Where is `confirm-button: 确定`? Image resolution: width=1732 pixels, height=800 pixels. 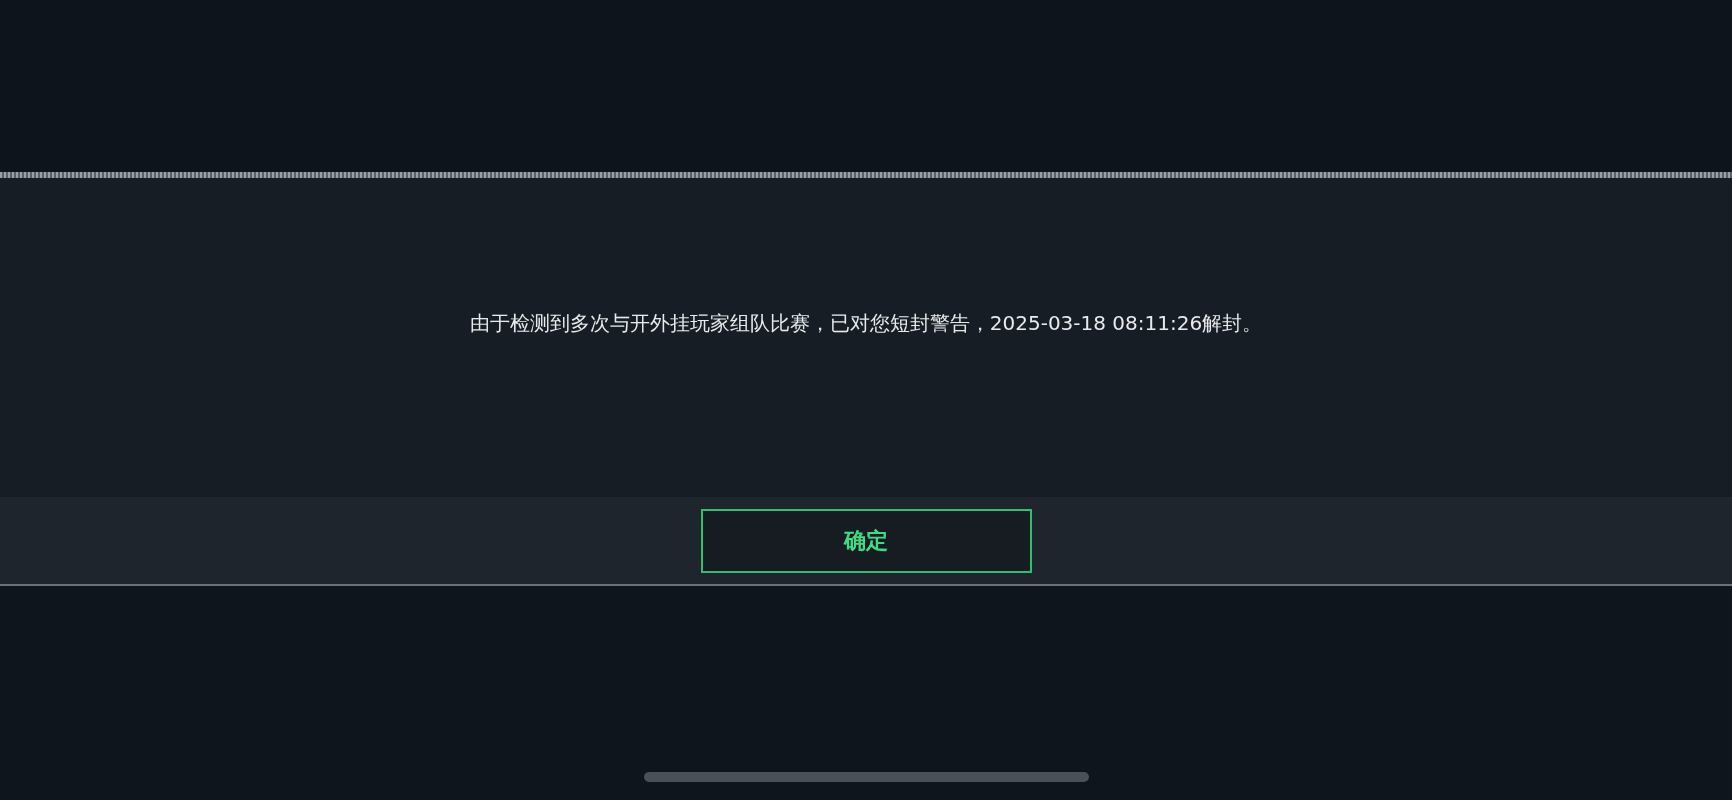 confirm-button: 确定 is located at coordinates (866, 540).